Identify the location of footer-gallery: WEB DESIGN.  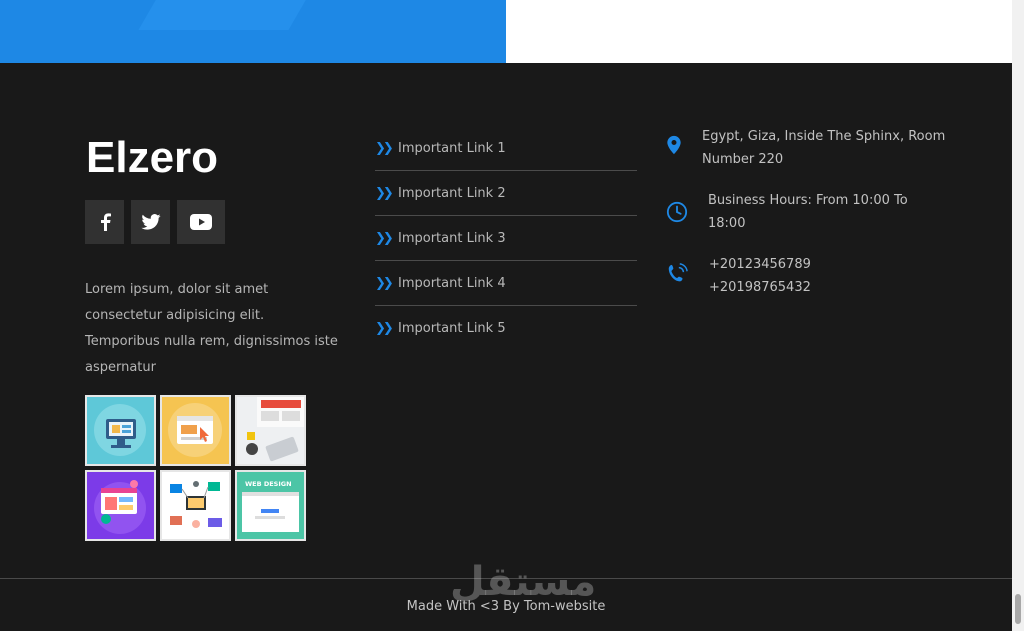
(195, 468).